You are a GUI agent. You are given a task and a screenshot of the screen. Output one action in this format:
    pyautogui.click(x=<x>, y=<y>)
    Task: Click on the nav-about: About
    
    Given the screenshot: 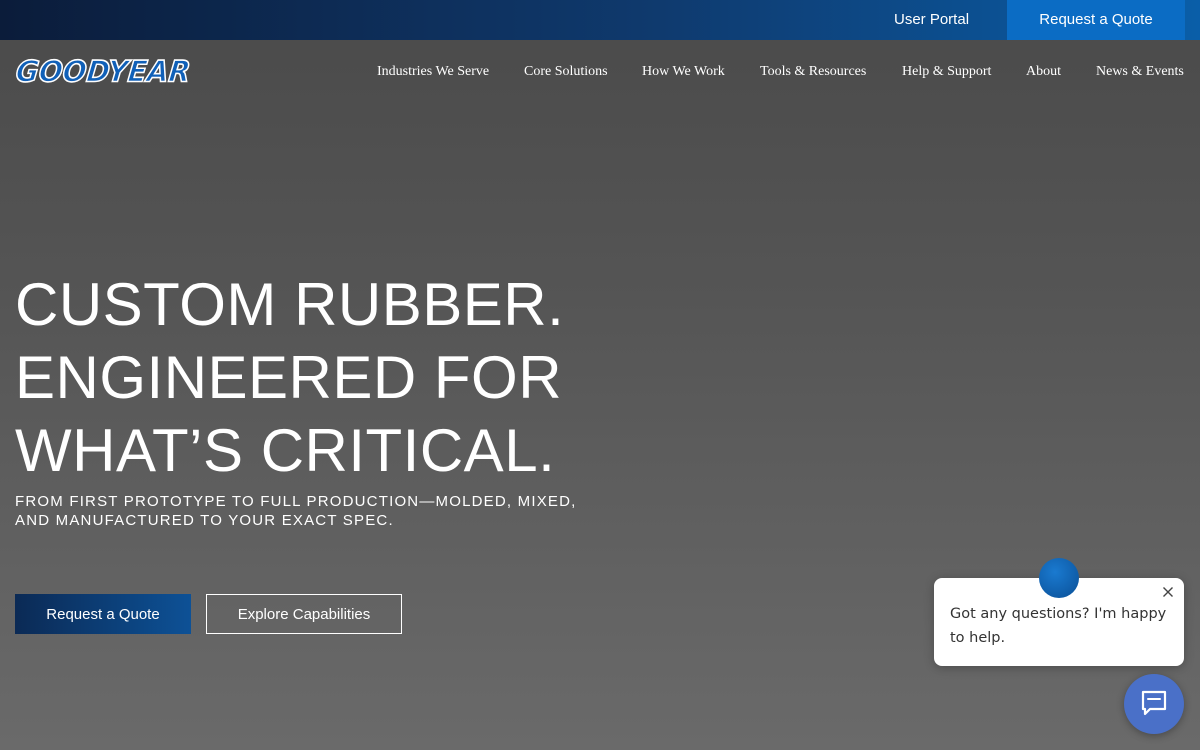 What is the action you would take?
    pyautogui.click(x=1043, y=72)
    